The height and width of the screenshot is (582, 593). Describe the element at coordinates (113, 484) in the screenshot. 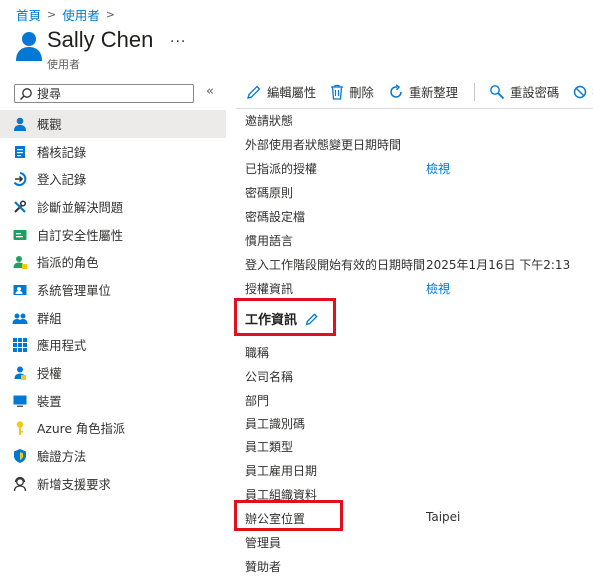

I see `sidebar-item-new-support-request: 新增支援要求` at that location.